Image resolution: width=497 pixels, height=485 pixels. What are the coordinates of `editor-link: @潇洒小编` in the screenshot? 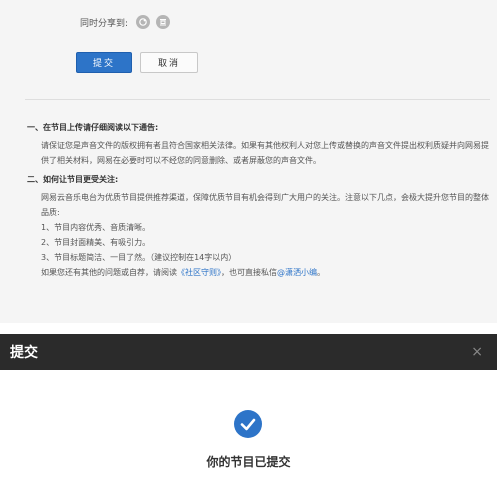 It's located at (297, 272).